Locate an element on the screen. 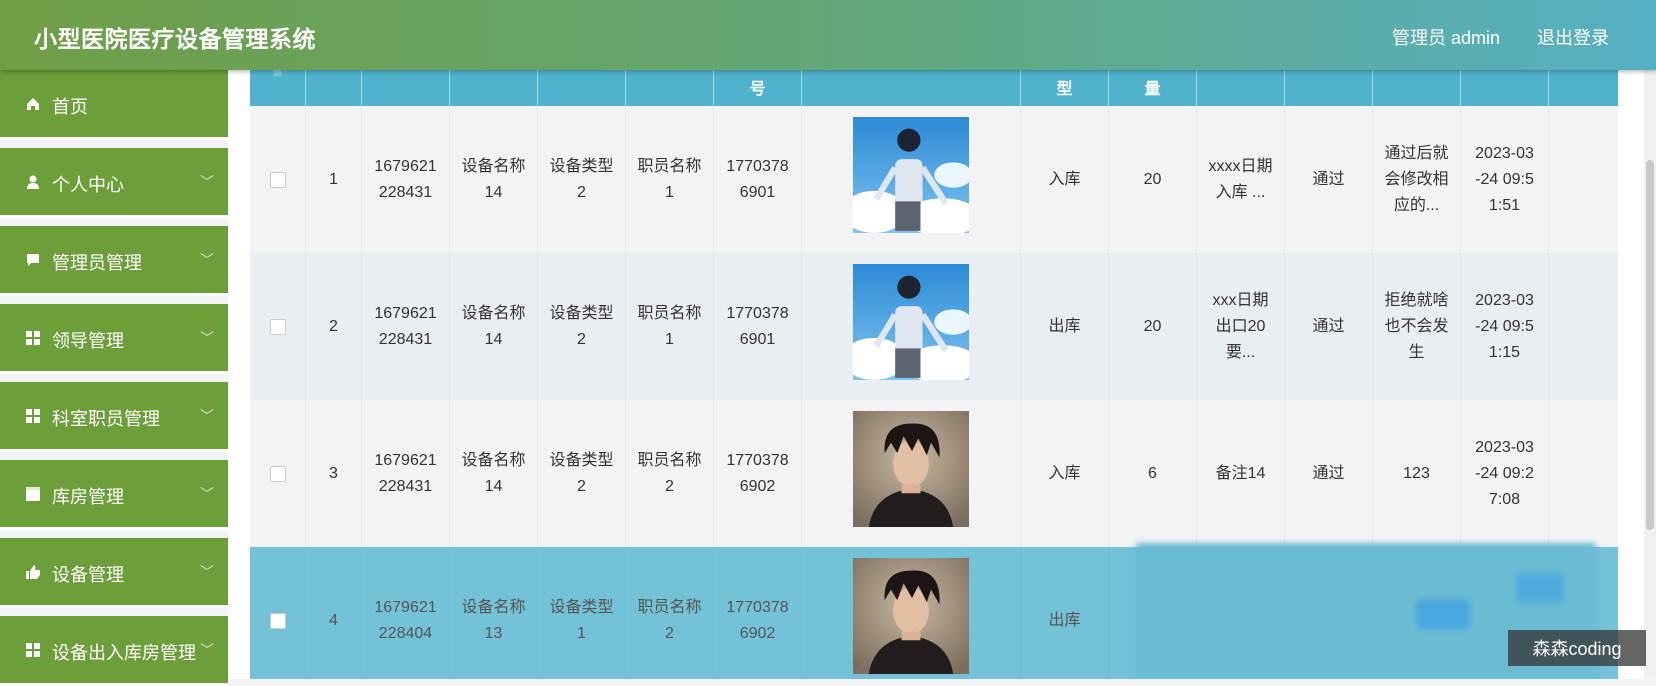  scrollbar-thumb is located at coordinates (1650, 345).